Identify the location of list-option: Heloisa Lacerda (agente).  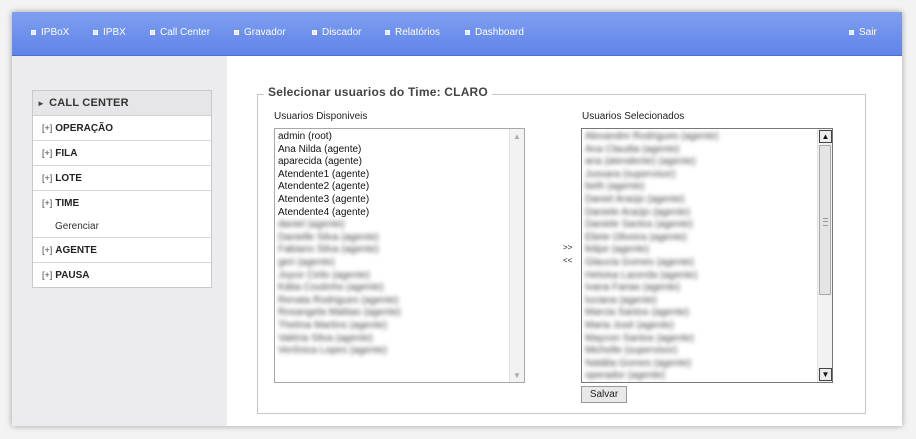
(651, 276).